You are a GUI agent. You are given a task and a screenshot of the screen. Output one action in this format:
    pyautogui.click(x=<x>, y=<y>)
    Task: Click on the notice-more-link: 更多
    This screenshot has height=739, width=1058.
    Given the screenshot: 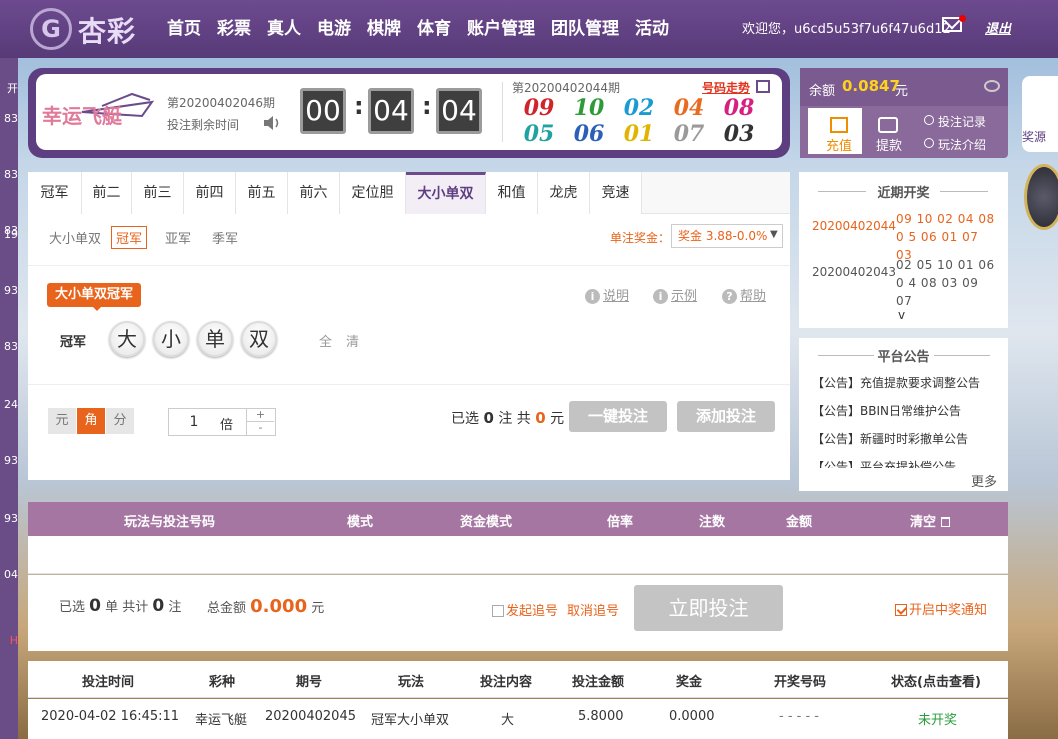 What is the action you would take?
    pyautogui.click(x=984, y=480)
    